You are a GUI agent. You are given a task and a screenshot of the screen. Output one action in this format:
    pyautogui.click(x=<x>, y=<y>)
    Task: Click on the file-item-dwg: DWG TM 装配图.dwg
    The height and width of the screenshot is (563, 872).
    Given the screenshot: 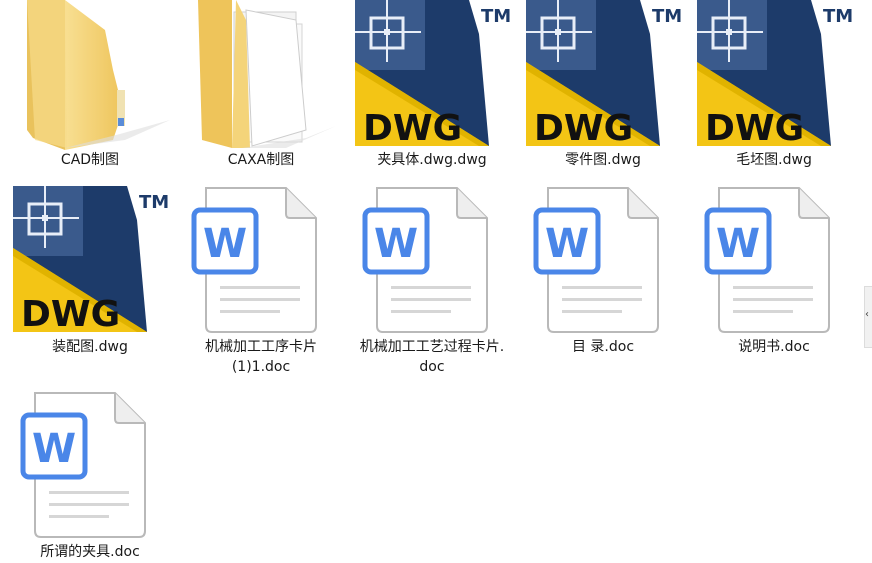 What is the action you would take?
    pyautogui.click(x=90, y=273)
    